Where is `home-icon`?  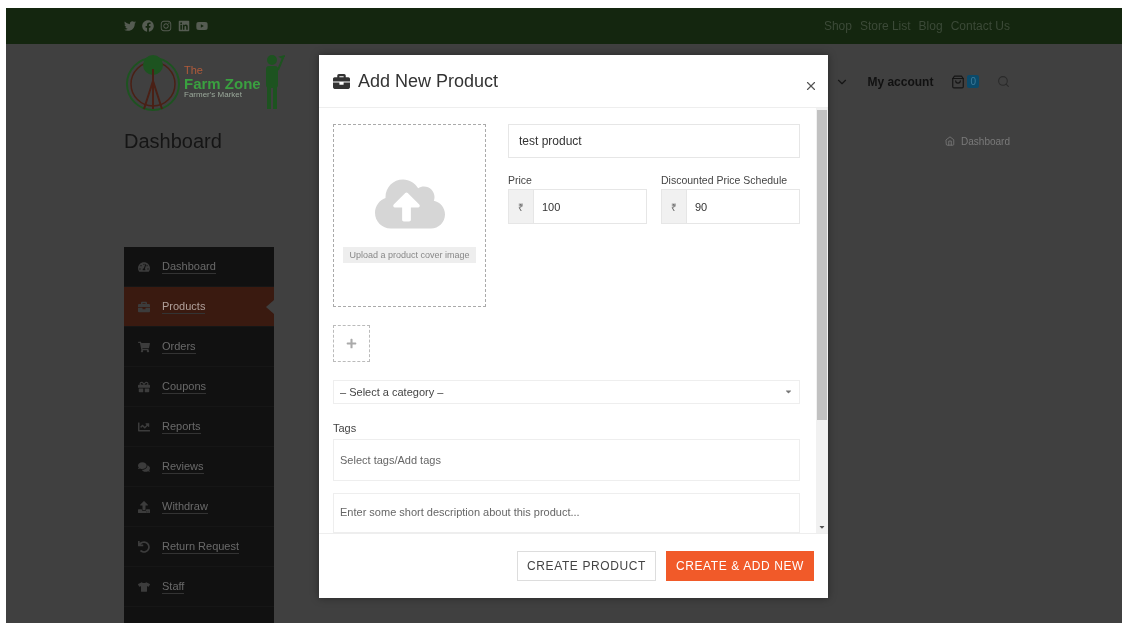
home-icon is located at coordinates (950, 141).